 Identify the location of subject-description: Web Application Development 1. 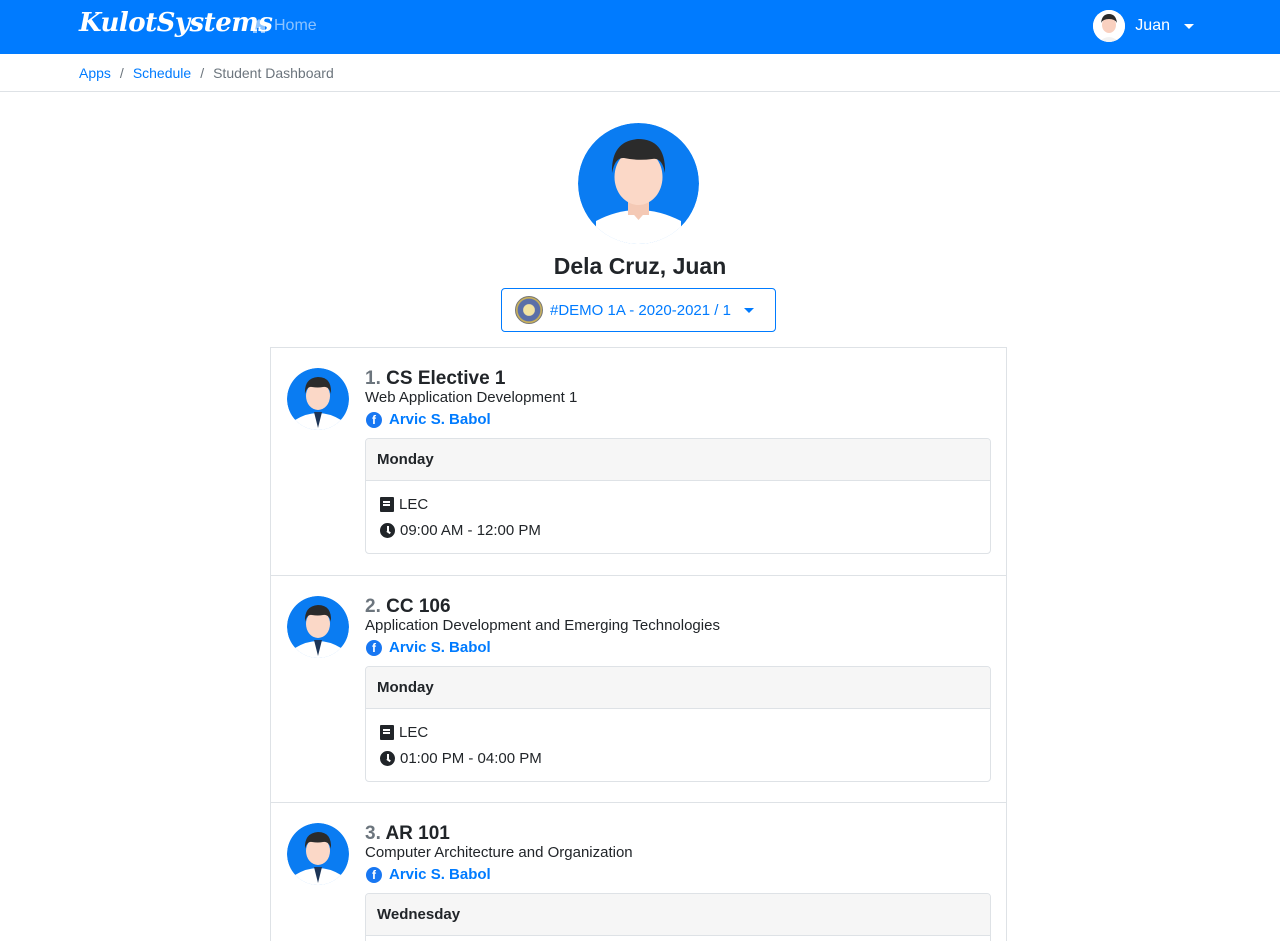
(471, 397).